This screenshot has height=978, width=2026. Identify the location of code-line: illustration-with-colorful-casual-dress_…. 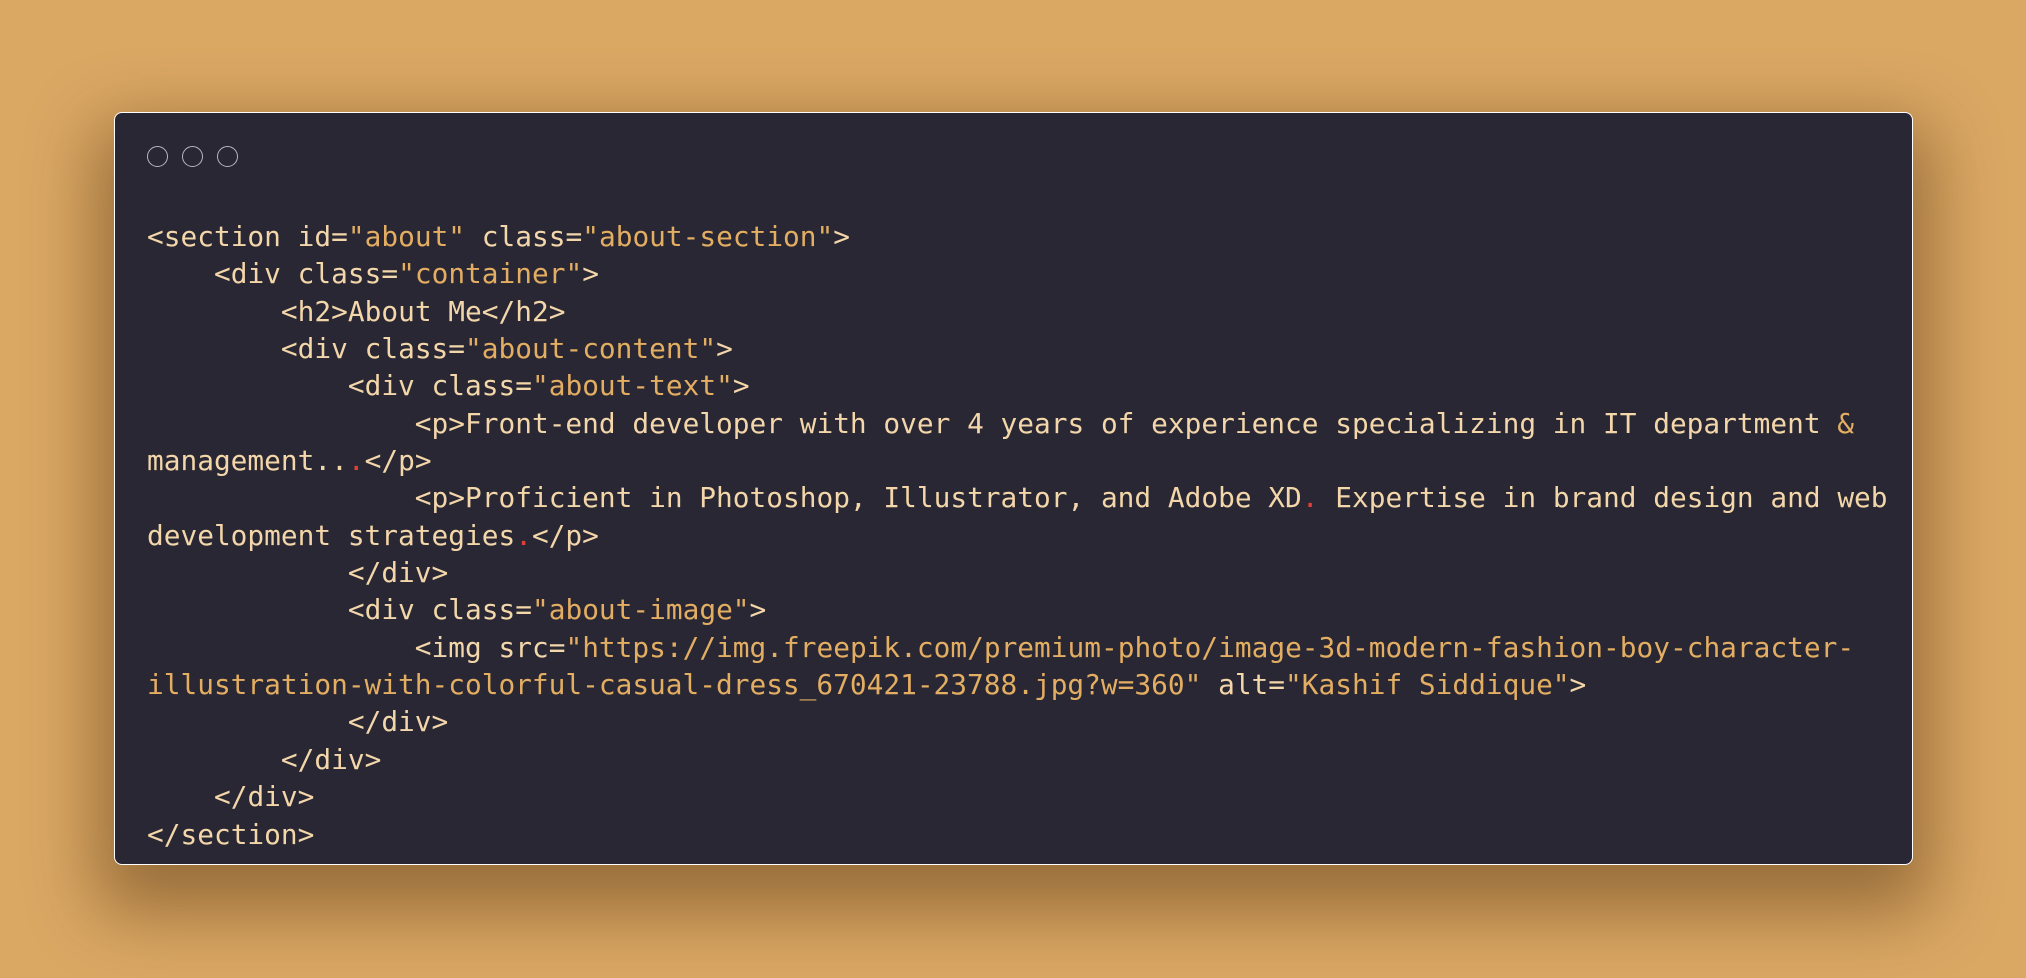
(1017, 684).